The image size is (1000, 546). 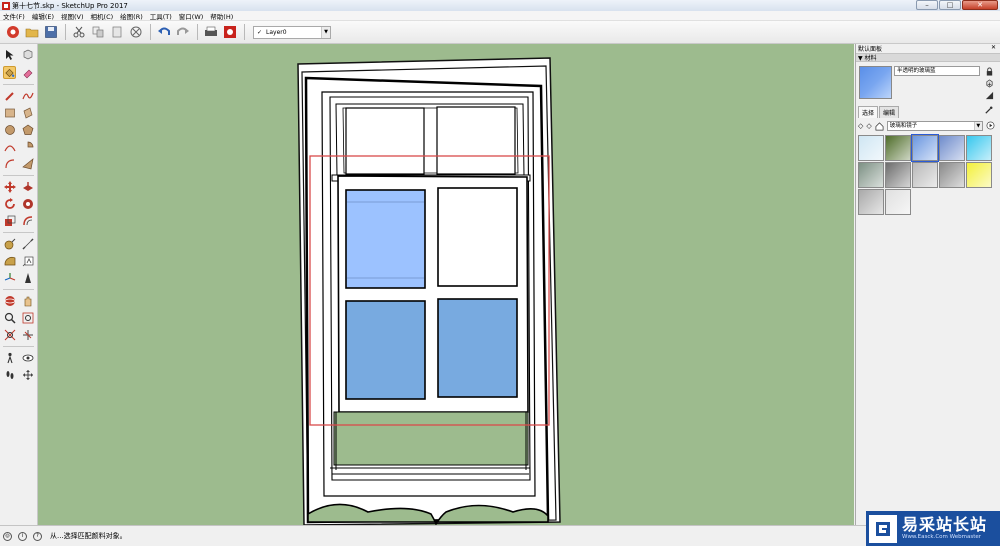 What do you see at coordinates (27, 260) in the screenshot?
I see `text-tool` at bounding box center [27, 260].